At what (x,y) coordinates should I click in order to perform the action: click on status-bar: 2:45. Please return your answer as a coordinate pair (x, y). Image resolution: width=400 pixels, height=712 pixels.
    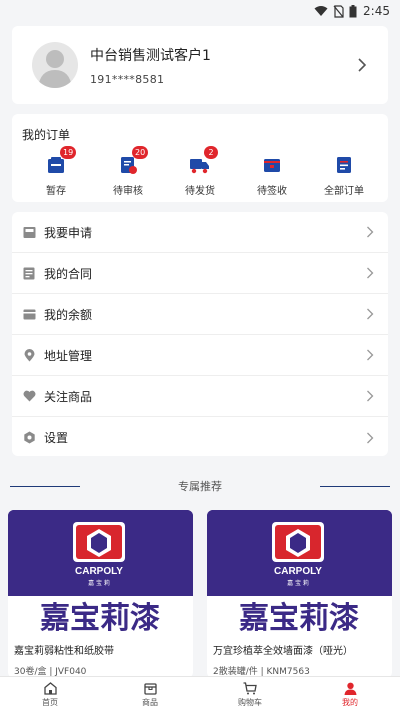
    Looking at the image, I should click on (200, 11).